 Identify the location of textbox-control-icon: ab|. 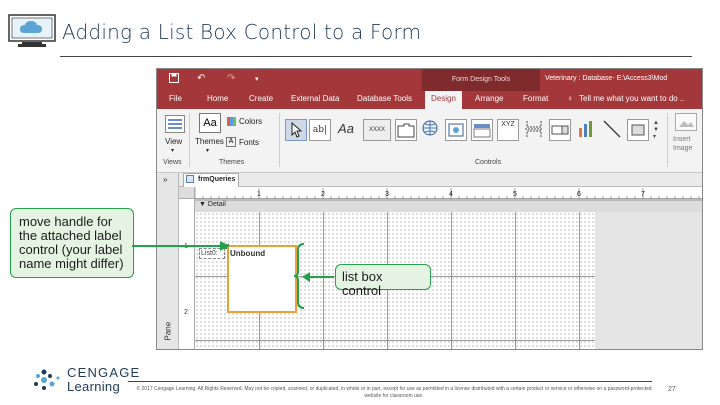
(320, 130).